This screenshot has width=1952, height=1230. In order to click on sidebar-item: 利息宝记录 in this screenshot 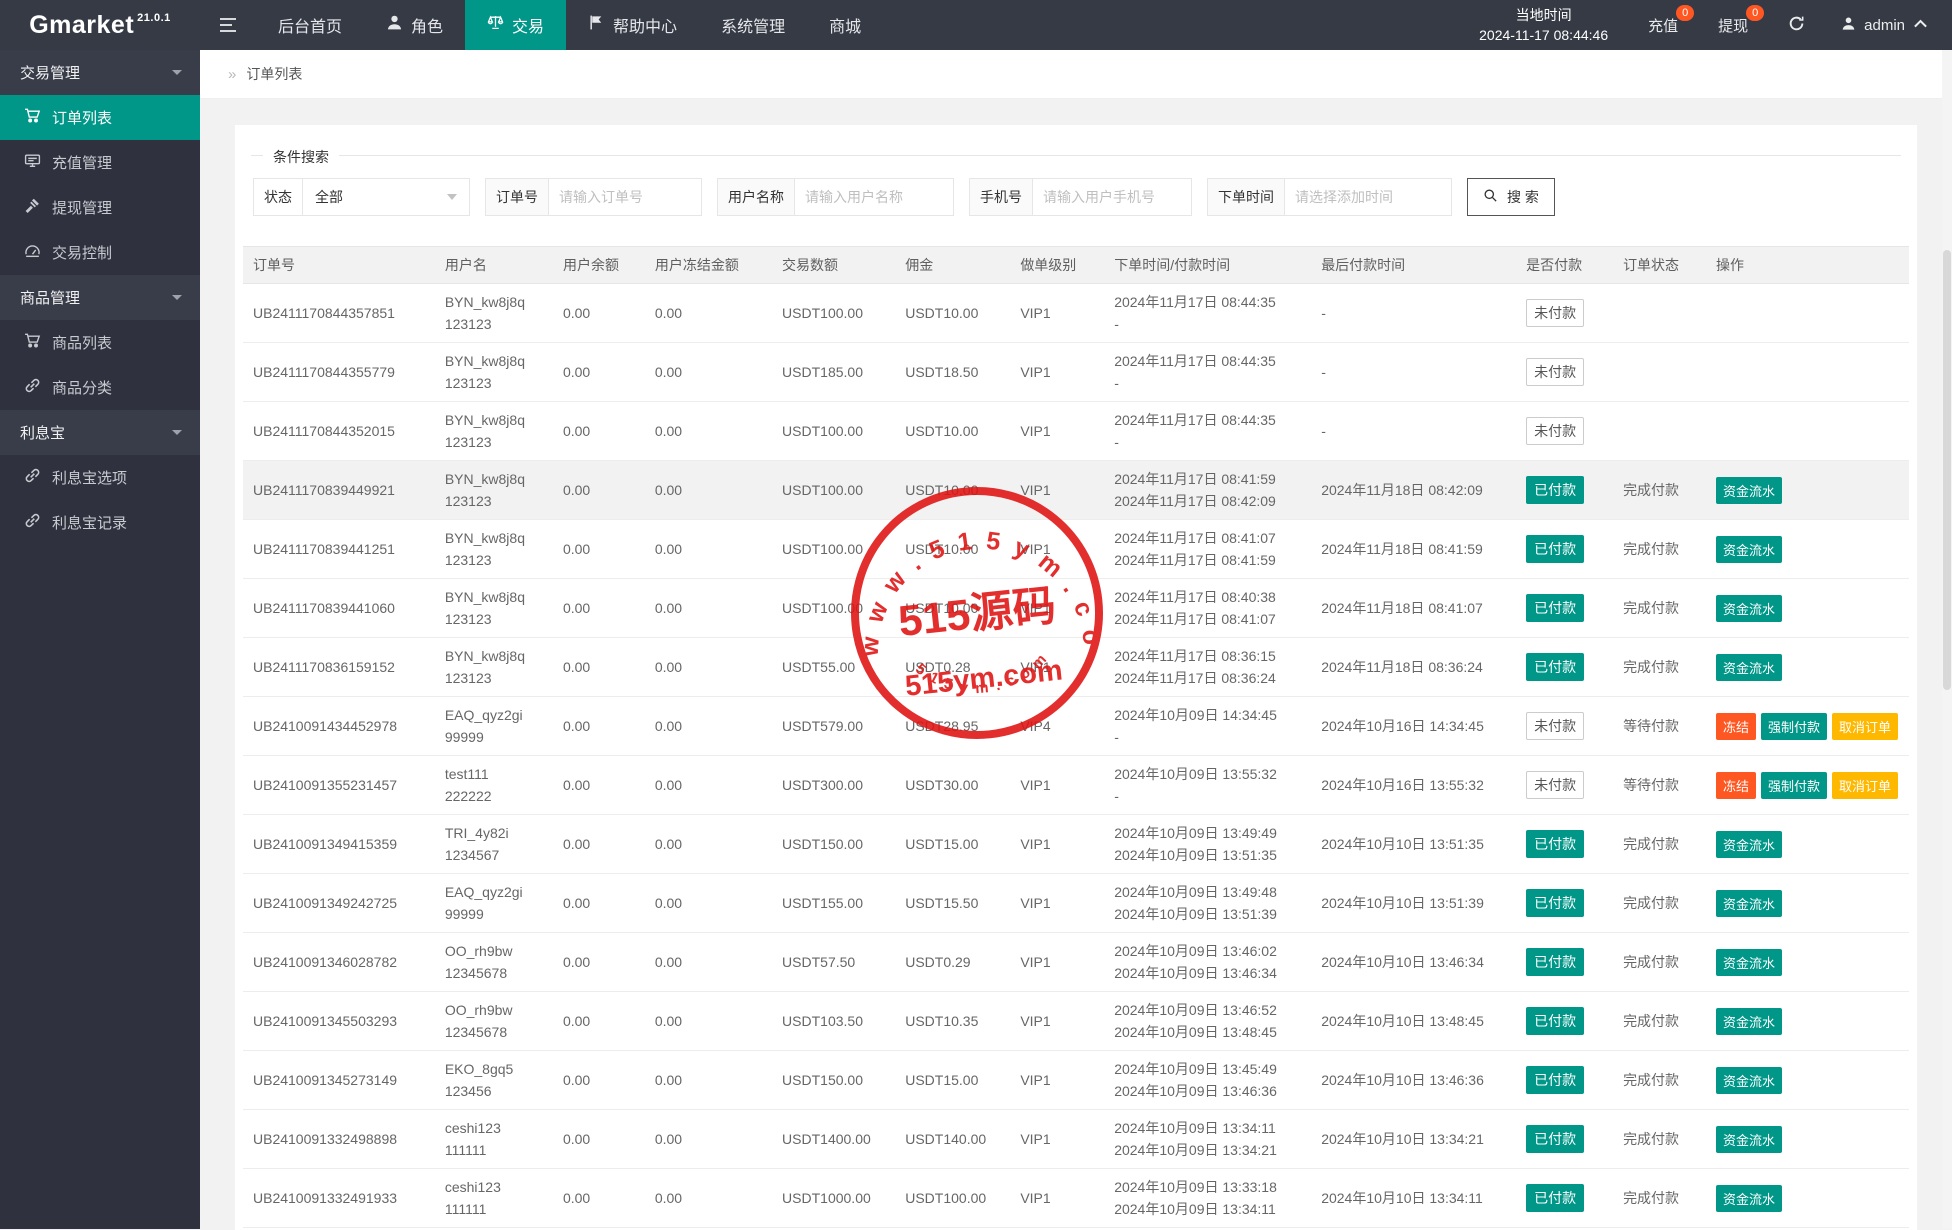, I will do `click(100, 522)`.